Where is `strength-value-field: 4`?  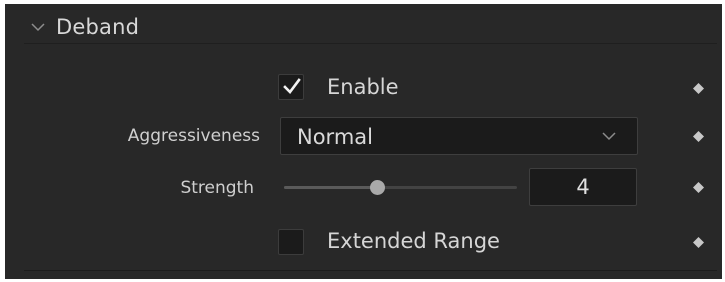 strength-value-field: 4 is located at coordinates (583, 187).